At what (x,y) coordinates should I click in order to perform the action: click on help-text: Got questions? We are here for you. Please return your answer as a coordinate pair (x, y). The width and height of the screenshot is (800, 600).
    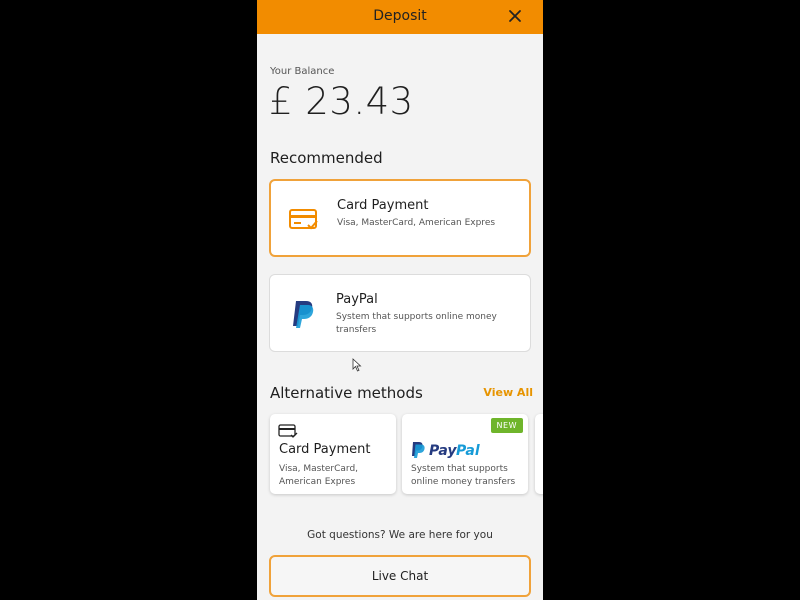
    Looking at the image, I should click on (400, 535).